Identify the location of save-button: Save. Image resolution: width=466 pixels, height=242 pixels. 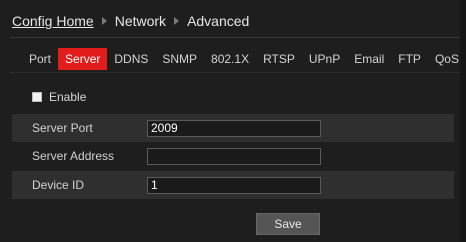
(288, 224).